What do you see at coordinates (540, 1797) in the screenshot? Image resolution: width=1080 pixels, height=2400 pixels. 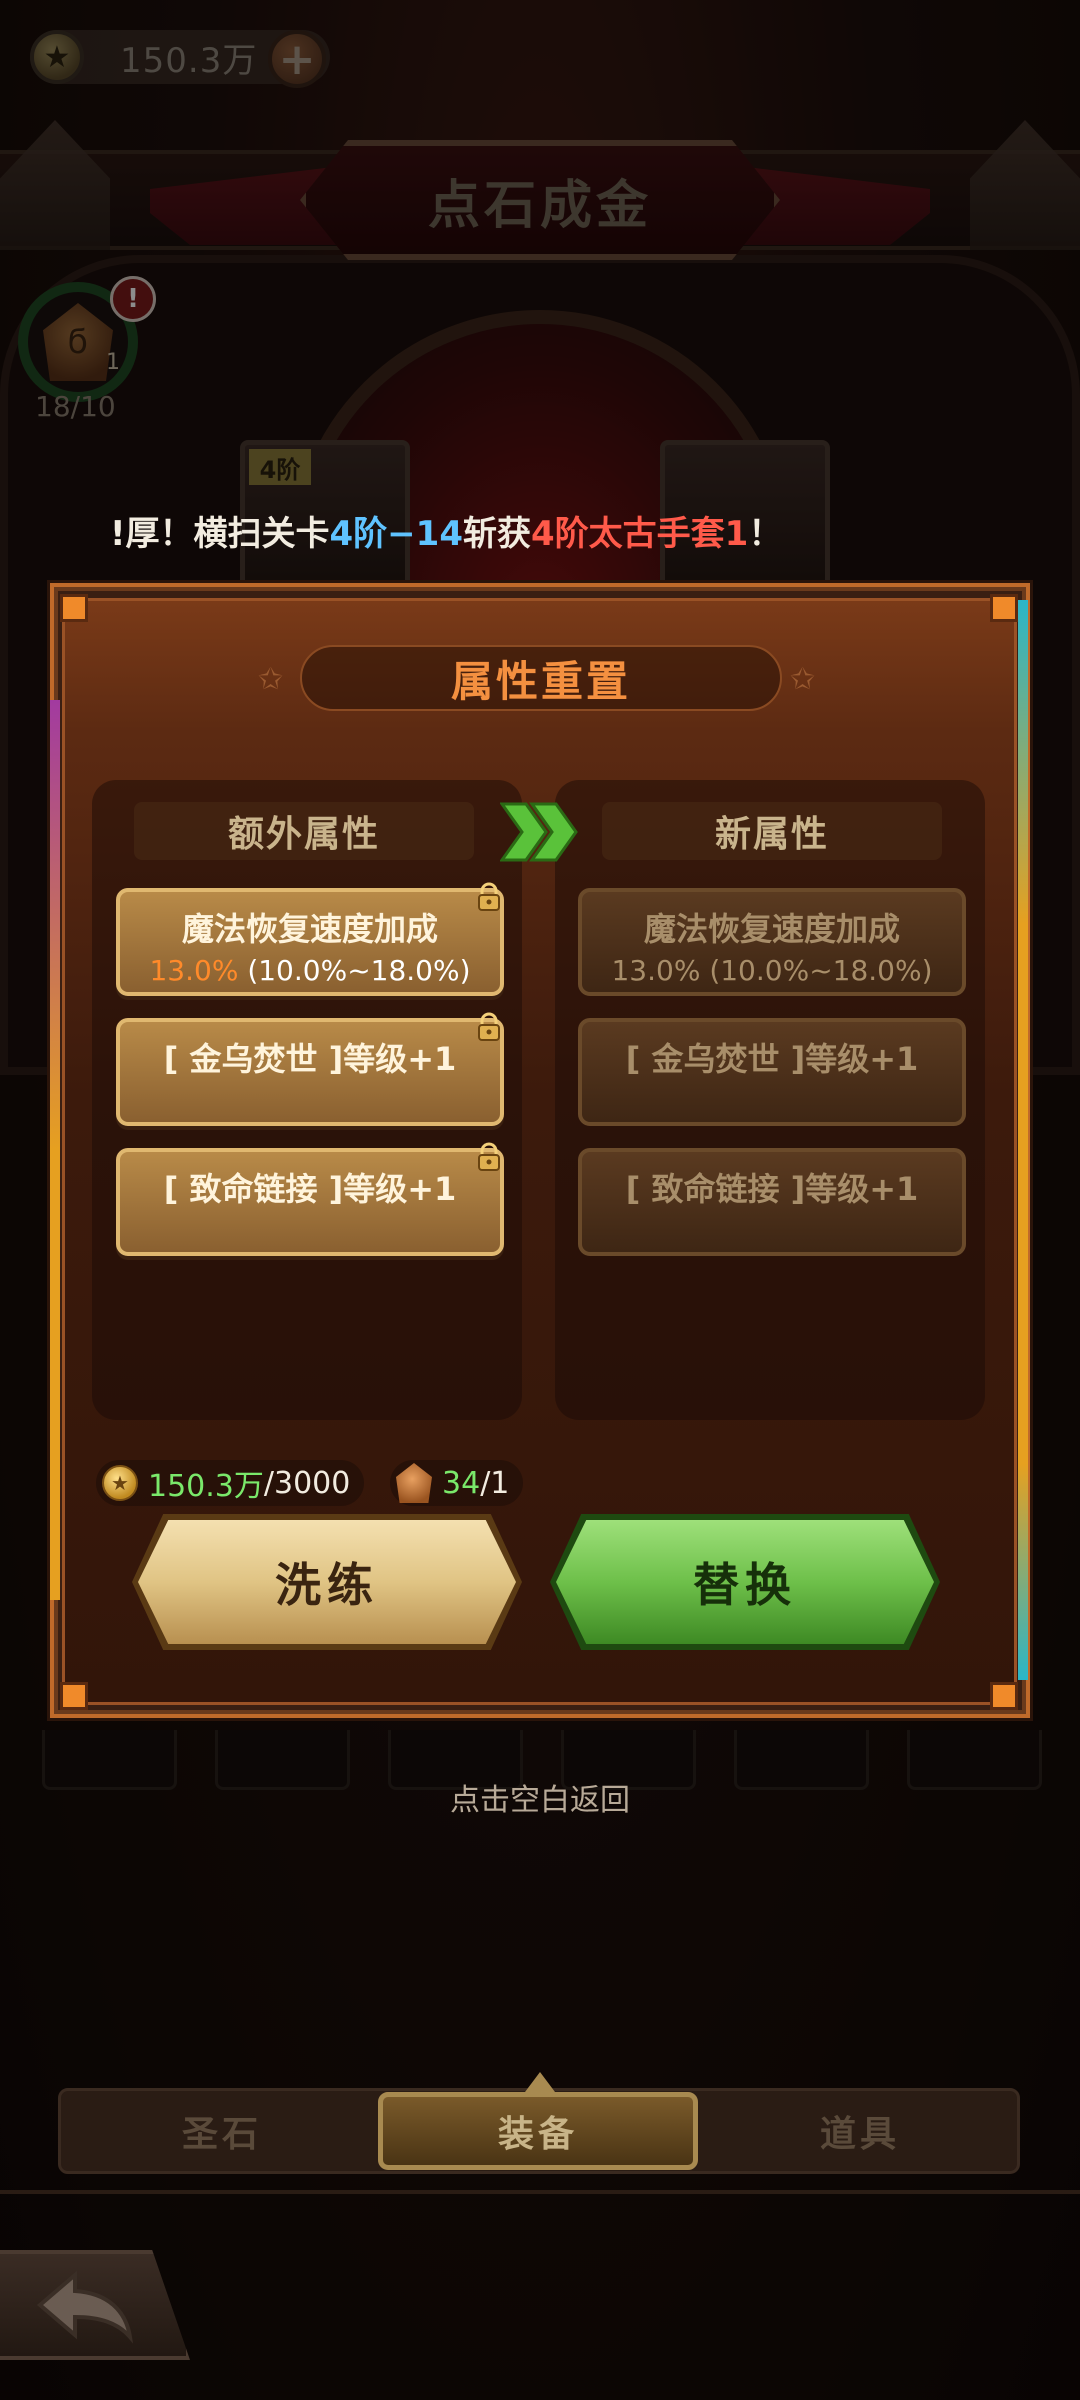 I see `tap-to-return-hint: 点击空白返回` at bounding box center [540, 1797].